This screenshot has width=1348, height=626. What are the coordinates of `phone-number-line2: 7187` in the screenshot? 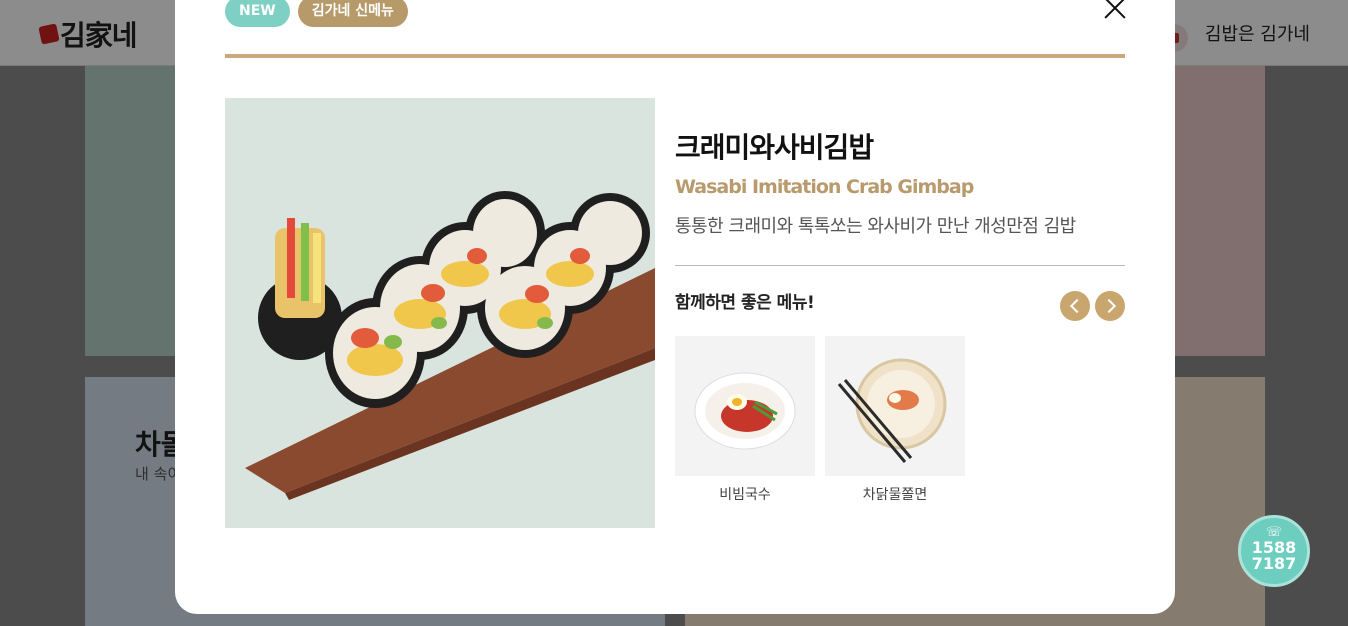 It's located at (1274, 563).